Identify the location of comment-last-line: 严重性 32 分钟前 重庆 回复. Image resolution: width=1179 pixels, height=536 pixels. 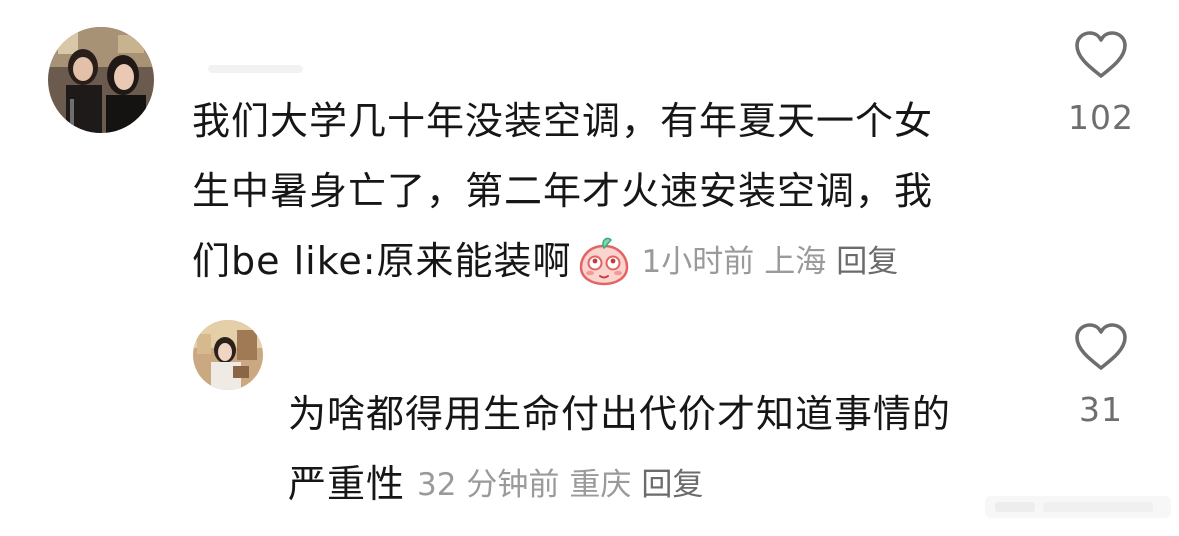
(658, 484).